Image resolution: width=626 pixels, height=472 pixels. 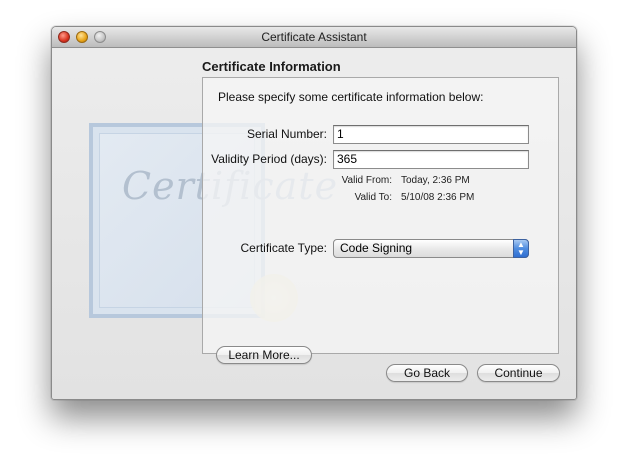 What do you see at coordinates (427, 373) in the screenshot?
I see `go-back-button: Go Back` at bounding box center [427, 373].